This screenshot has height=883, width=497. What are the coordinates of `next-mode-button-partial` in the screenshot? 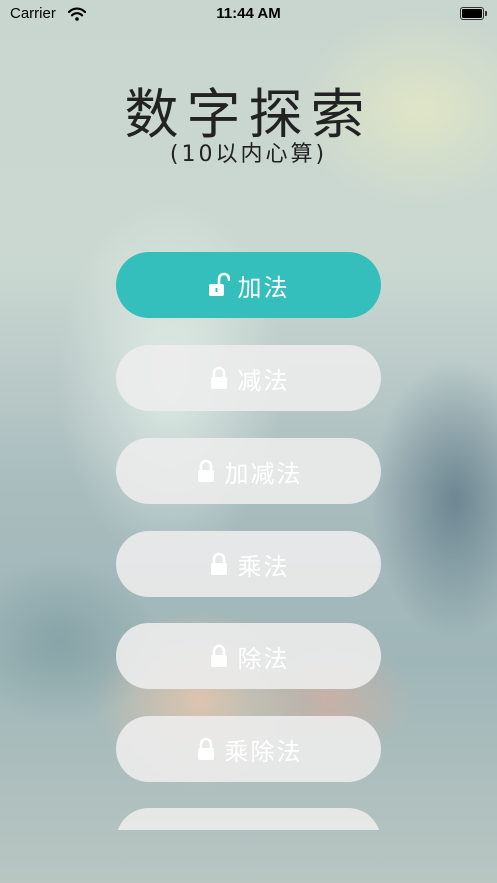 It's located at (248, 819).